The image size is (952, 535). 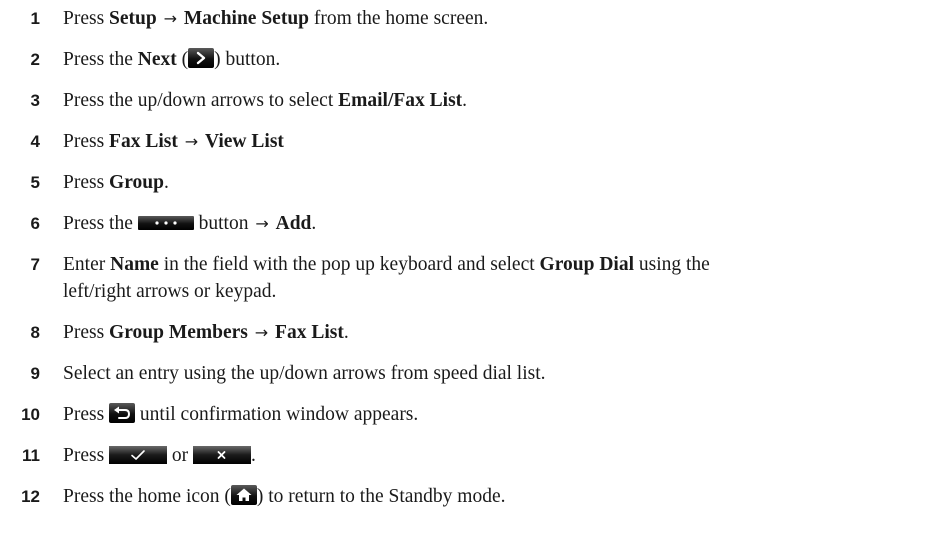 I want to click on step-text: Press or ., so click(x=507, y=455).